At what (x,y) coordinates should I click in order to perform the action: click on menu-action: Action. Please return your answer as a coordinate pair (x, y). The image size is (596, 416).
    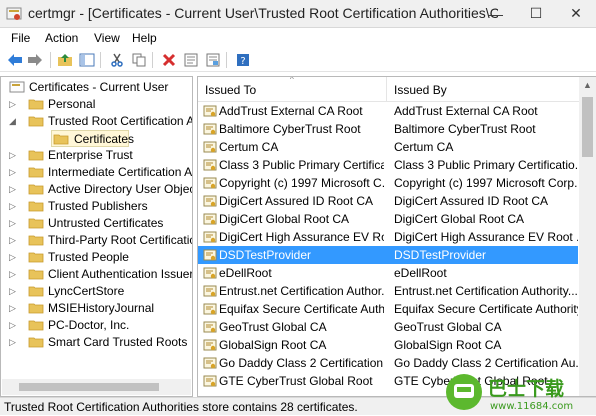
    Looking at the image, I should click on (61, 38).